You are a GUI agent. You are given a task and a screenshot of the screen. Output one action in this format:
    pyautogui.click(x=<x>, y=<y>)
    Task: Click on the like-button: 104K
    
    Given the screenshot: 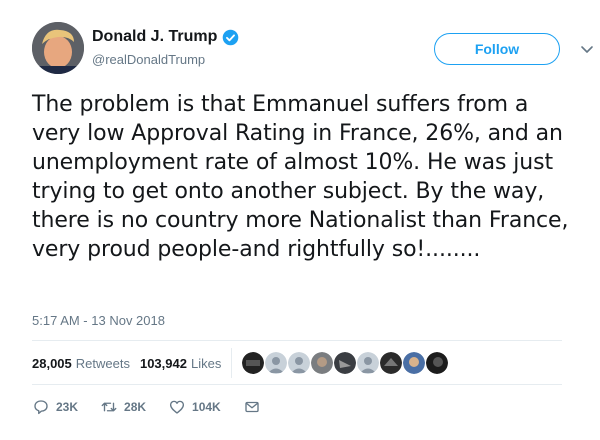 What is the action you would take?
    pyautogui.click(x=194, y=407)
    